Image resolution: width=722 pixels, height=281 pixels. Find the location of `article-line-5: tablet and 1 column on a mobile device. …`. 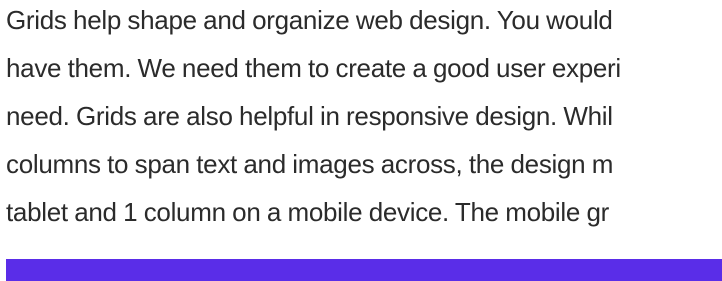

article-line-5: tablet and 1 column on a mobile device. … is located at coordinates (307, 212).